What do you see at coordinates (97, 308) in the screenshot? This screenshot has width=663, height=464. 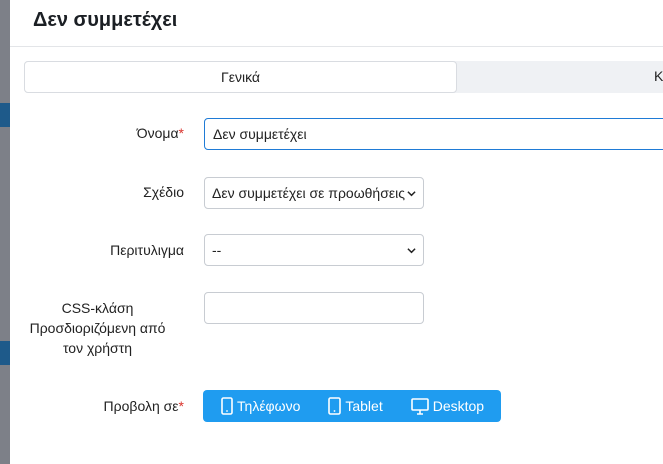 I see `css-class-label-line1: CSS-κλάση` at bounding box center [97, 308].